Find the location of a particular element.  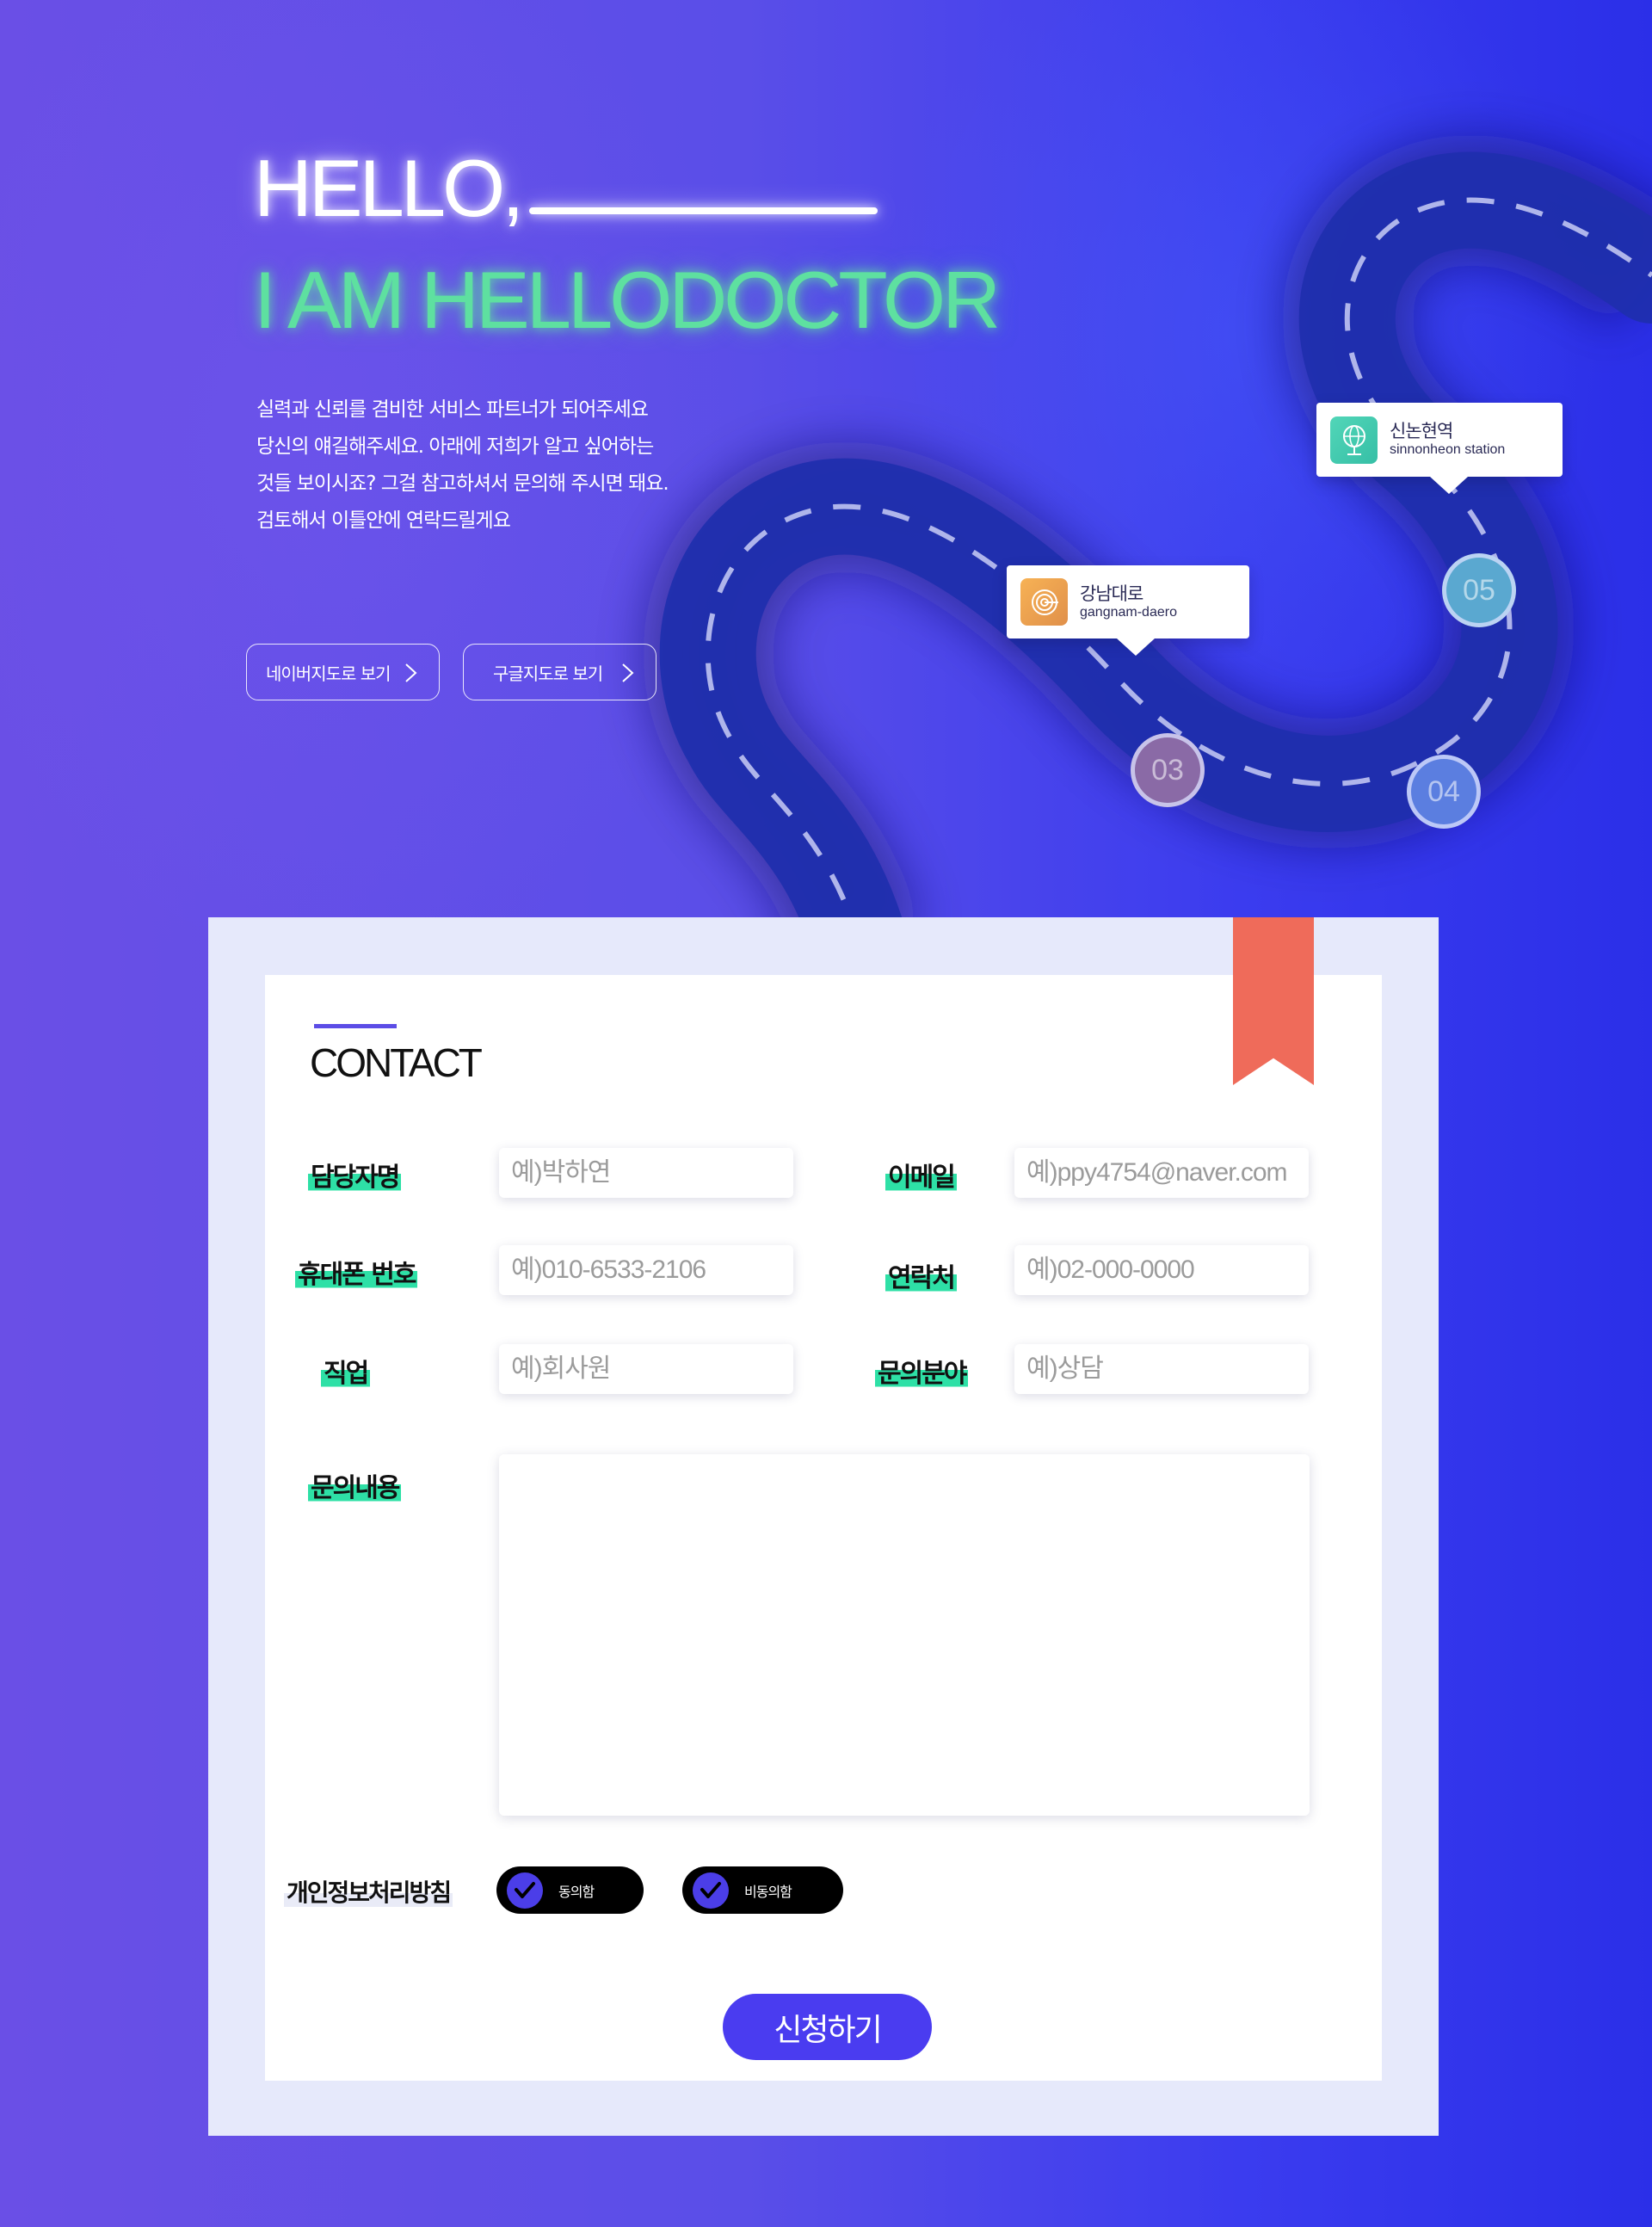

map-pin-gangnam: 강남대로 gangnam-daero is located at coordinates (1128, 611).